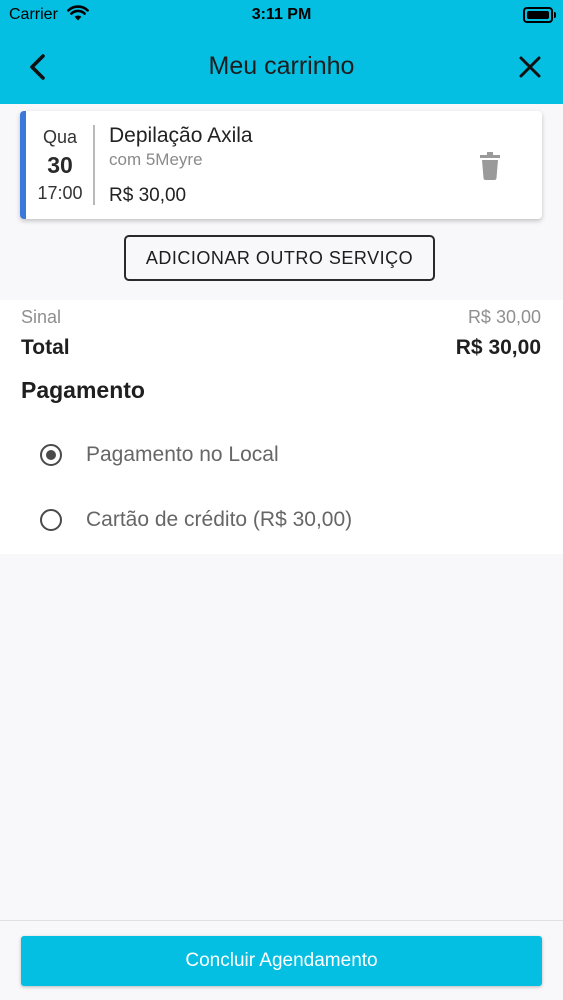 The image size is (563, 1000). Describe the element at coordinates (60, 137) in the screenshot. I see `booking-weekday: Qua` at that location.